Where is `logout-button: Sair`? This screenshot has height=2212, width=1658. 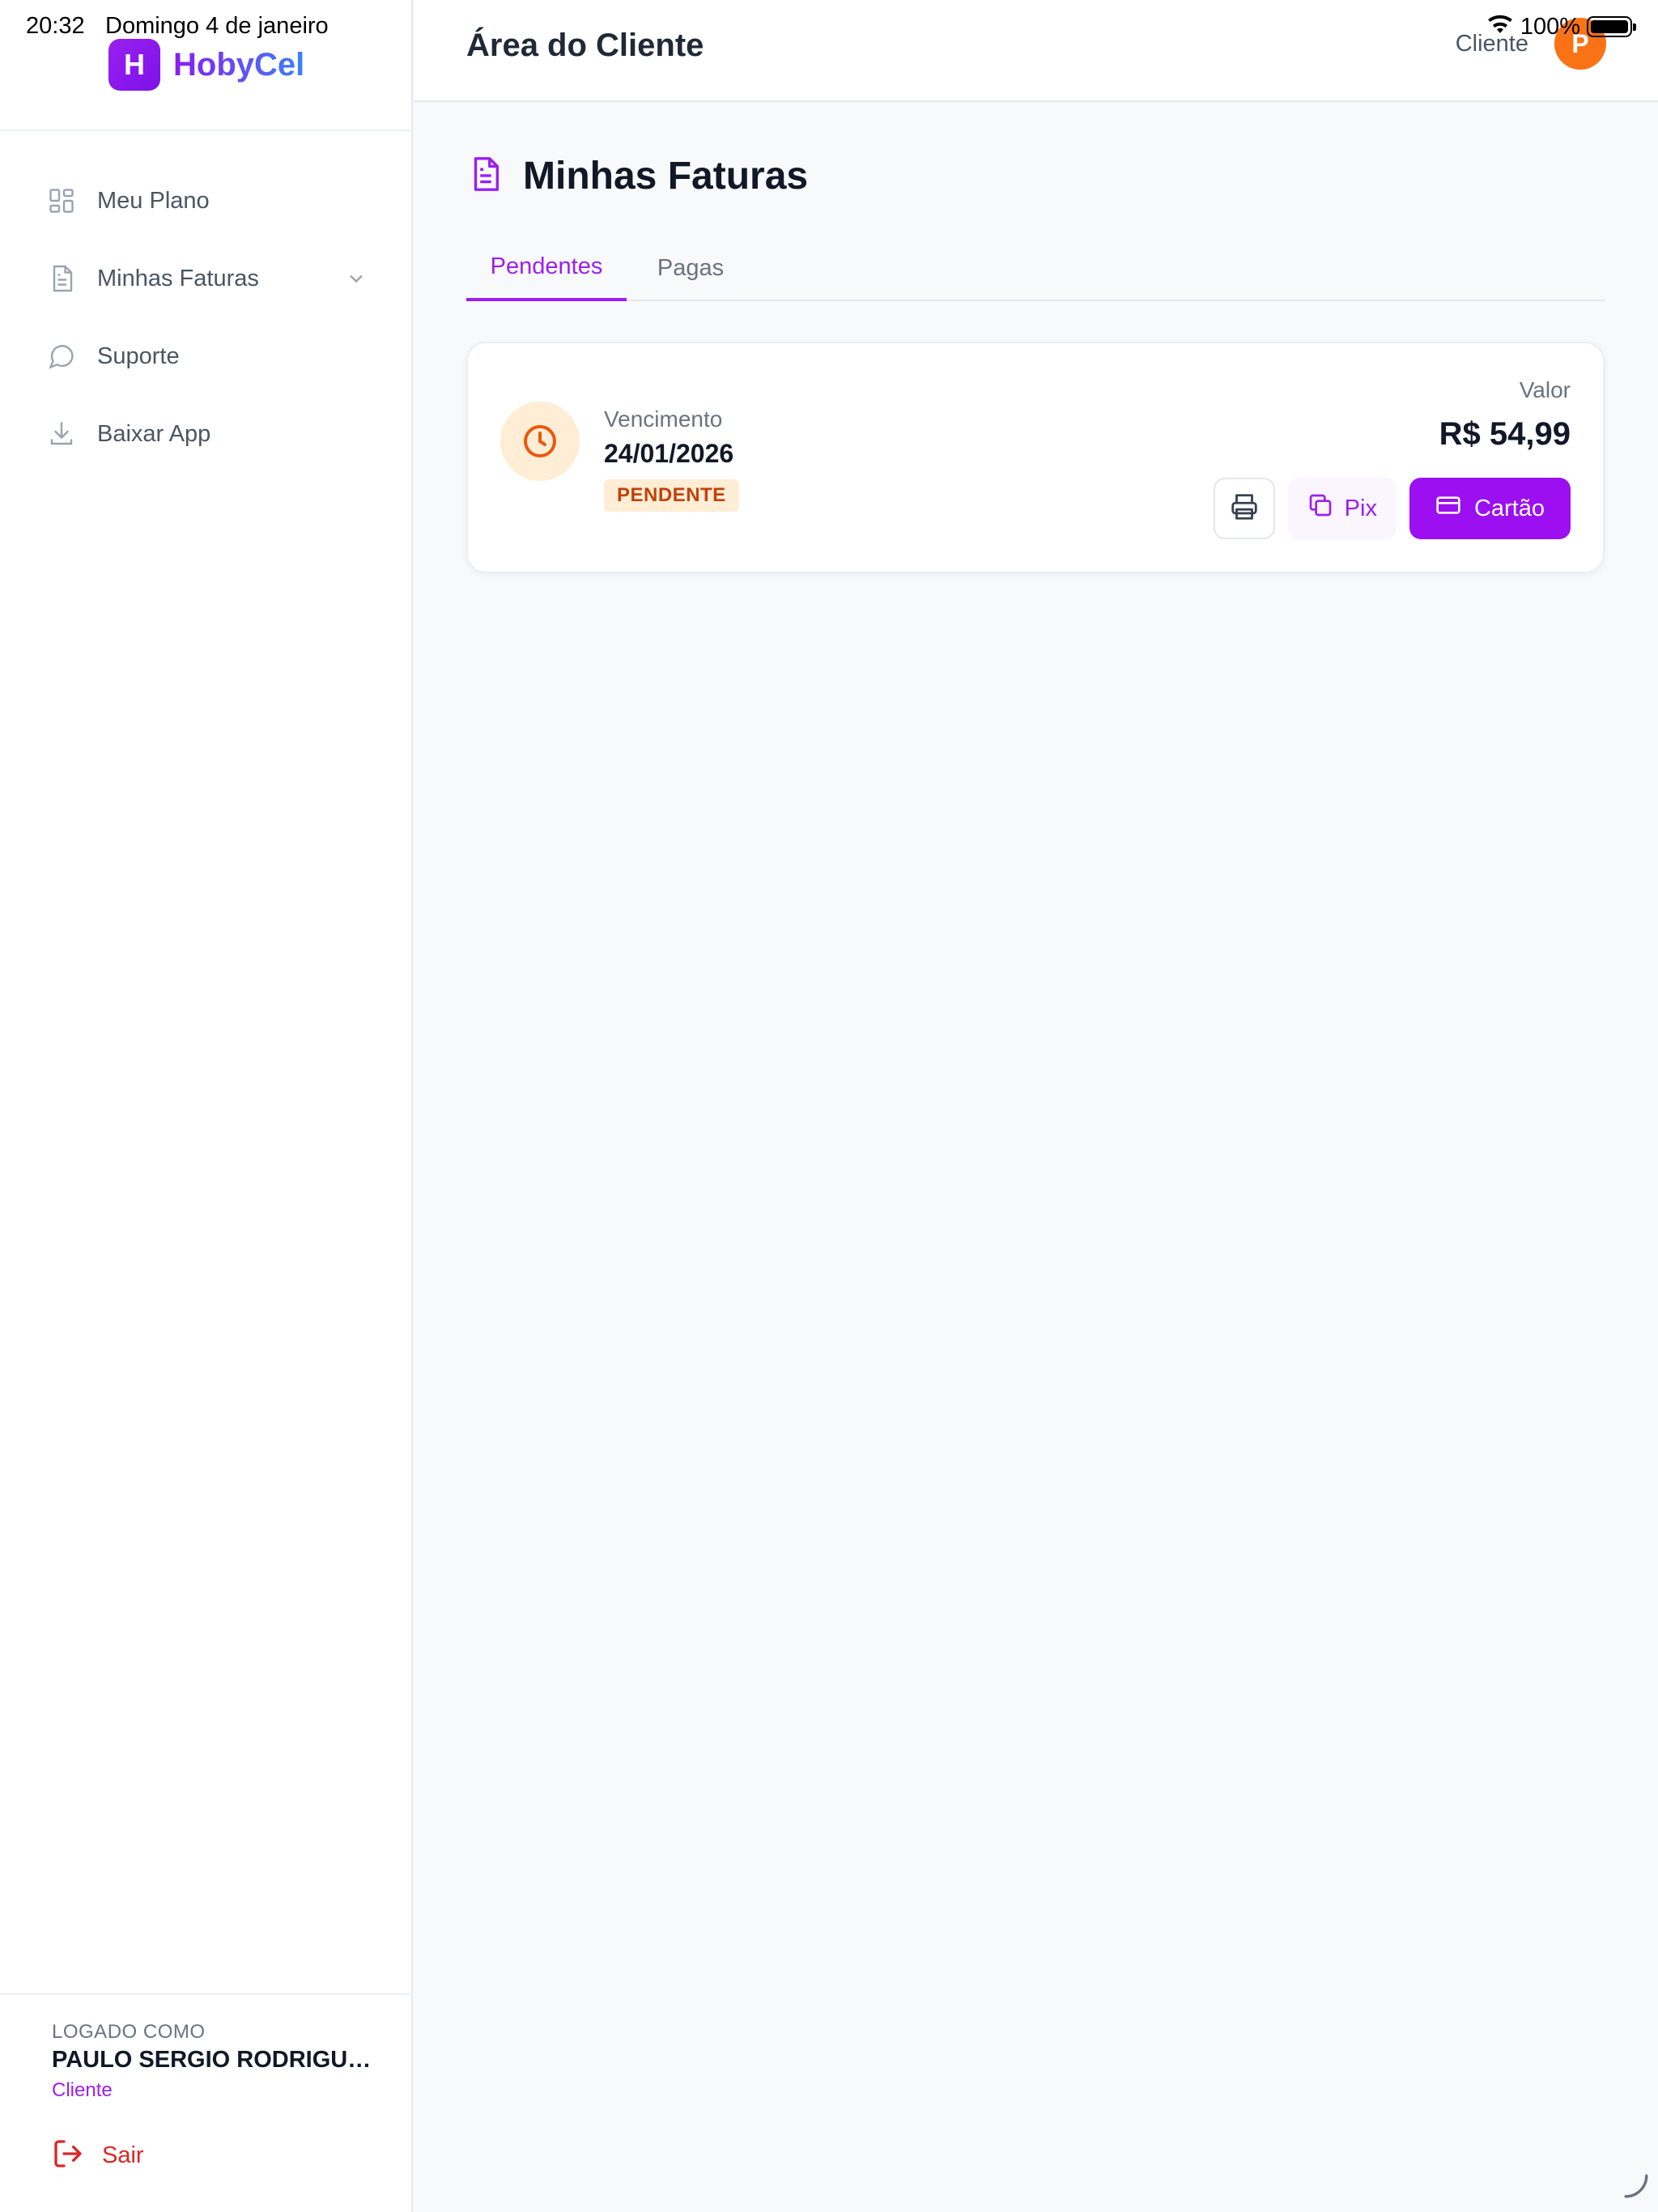
logout-button: Sair is located at coordinates (98, 2156).